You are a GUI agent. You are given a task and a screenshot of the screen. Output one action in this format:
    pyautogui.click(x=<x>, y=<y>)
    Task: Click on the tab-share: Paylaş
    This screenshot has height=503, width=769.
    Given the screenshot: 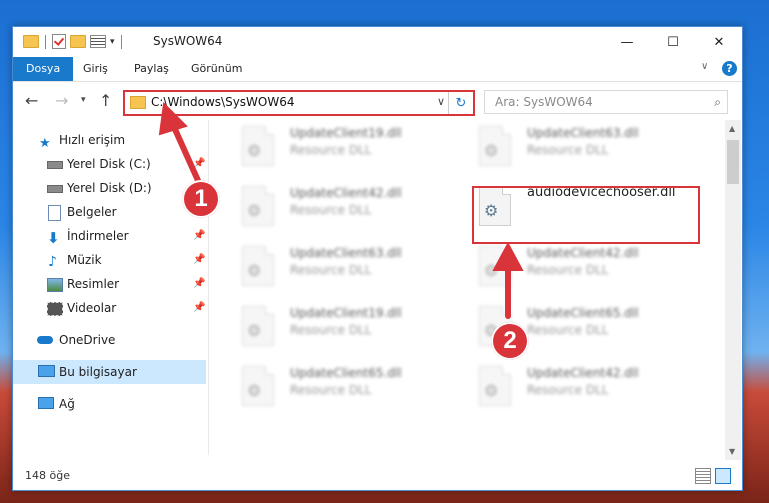 What is the action you would take?
    pyautogui.click(x=151, y=69)
    